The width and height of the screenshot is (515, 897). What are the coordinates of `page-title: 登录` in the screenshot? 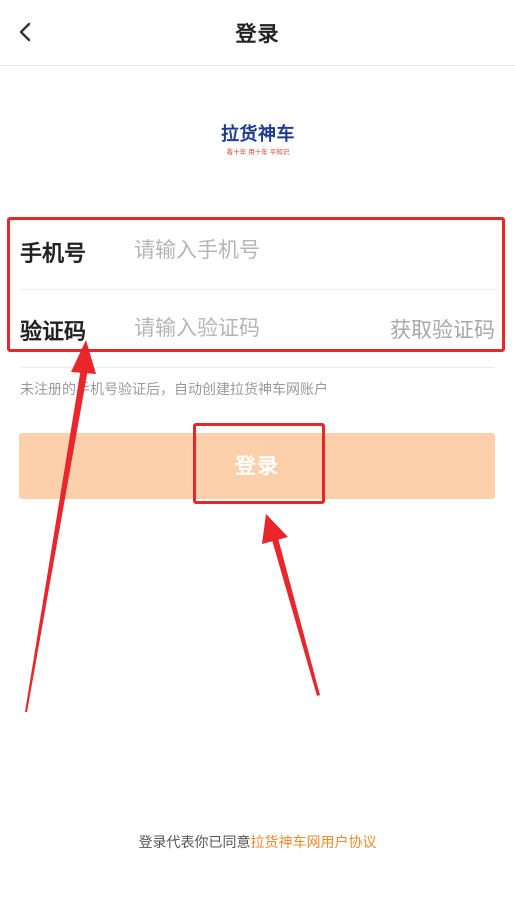 It's located at (257, 34).